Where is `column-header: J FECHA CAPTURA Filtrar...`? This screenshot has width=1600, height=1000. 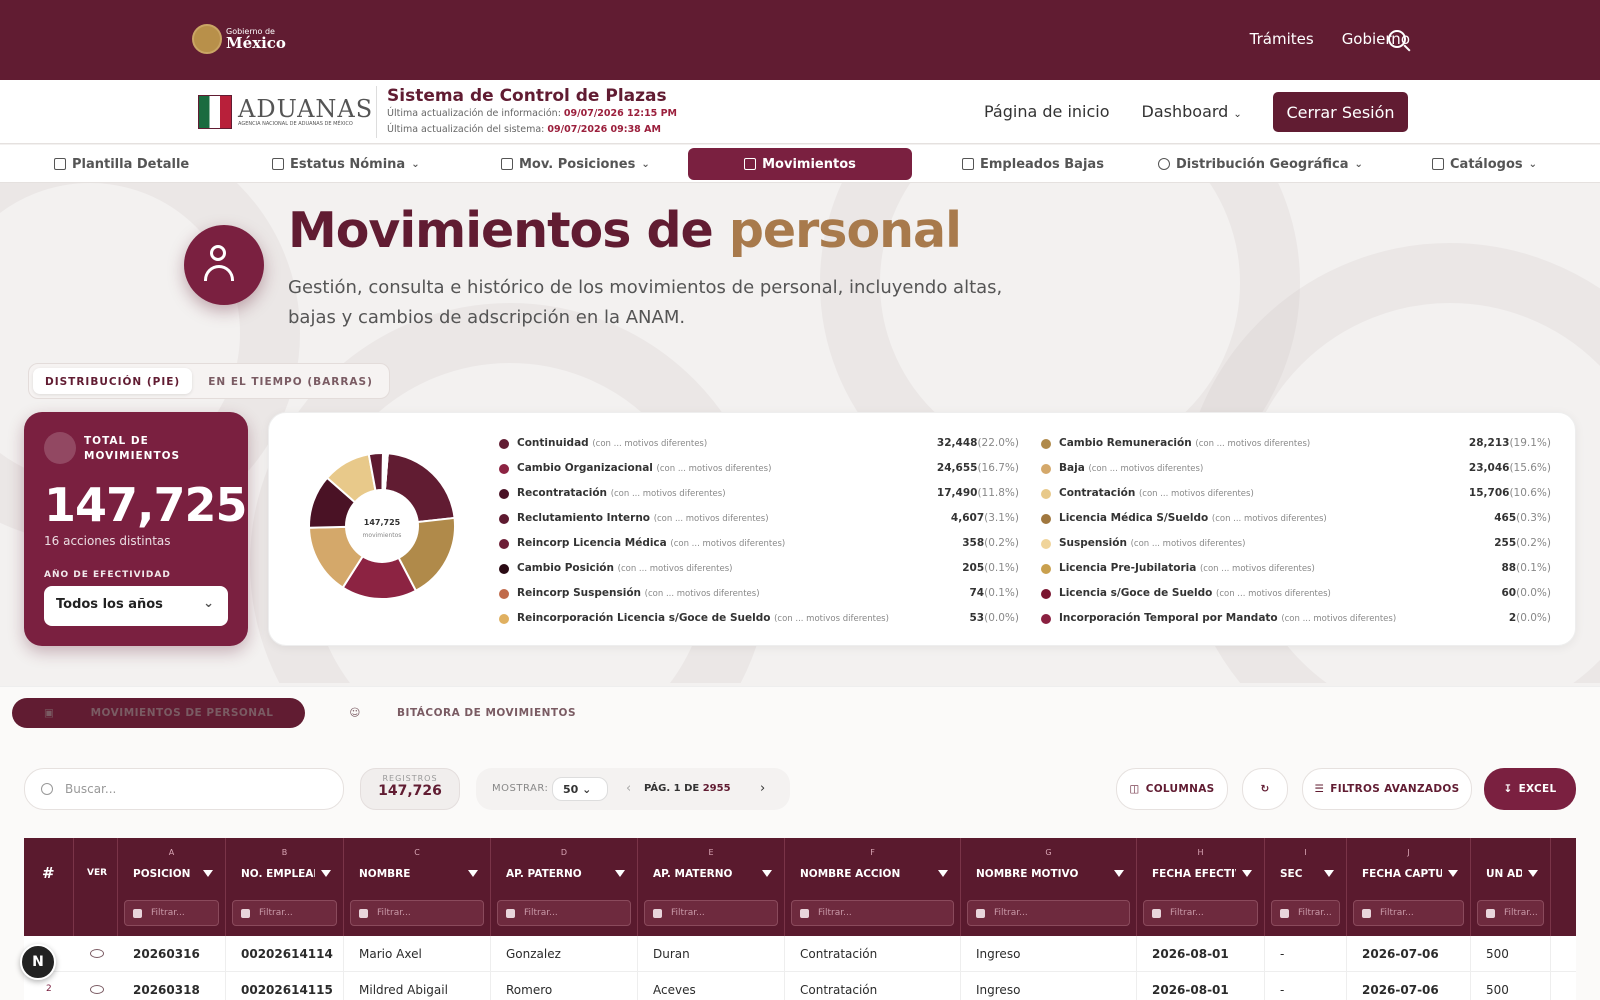
column-header: J FECHA CAPTURA Filtrar... is located at coordinates (1409, 887).